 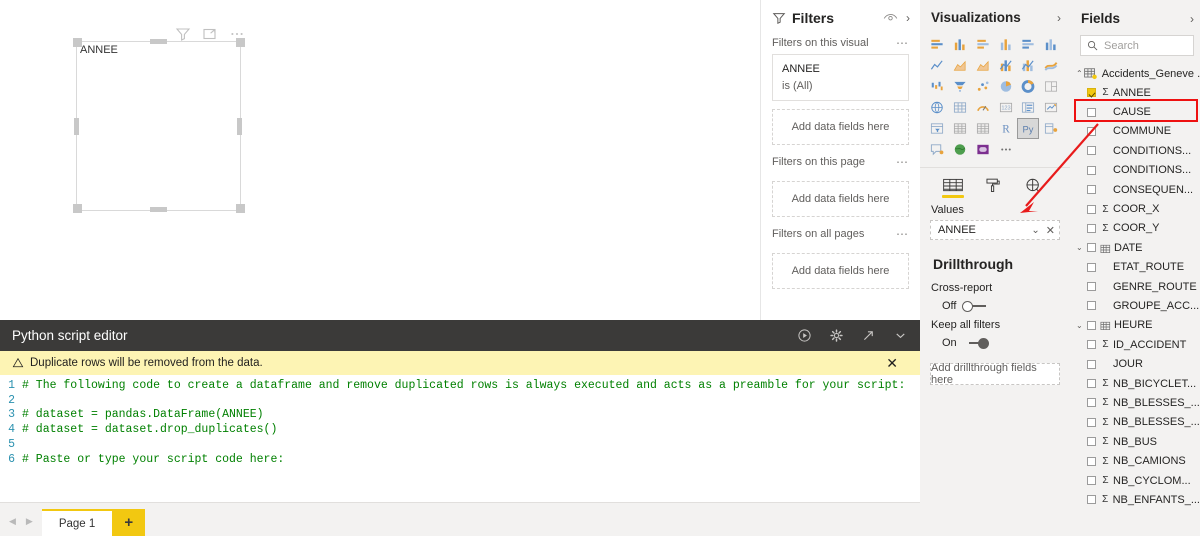 I want to click on area-chart-icon, so click(x=960, y=65).